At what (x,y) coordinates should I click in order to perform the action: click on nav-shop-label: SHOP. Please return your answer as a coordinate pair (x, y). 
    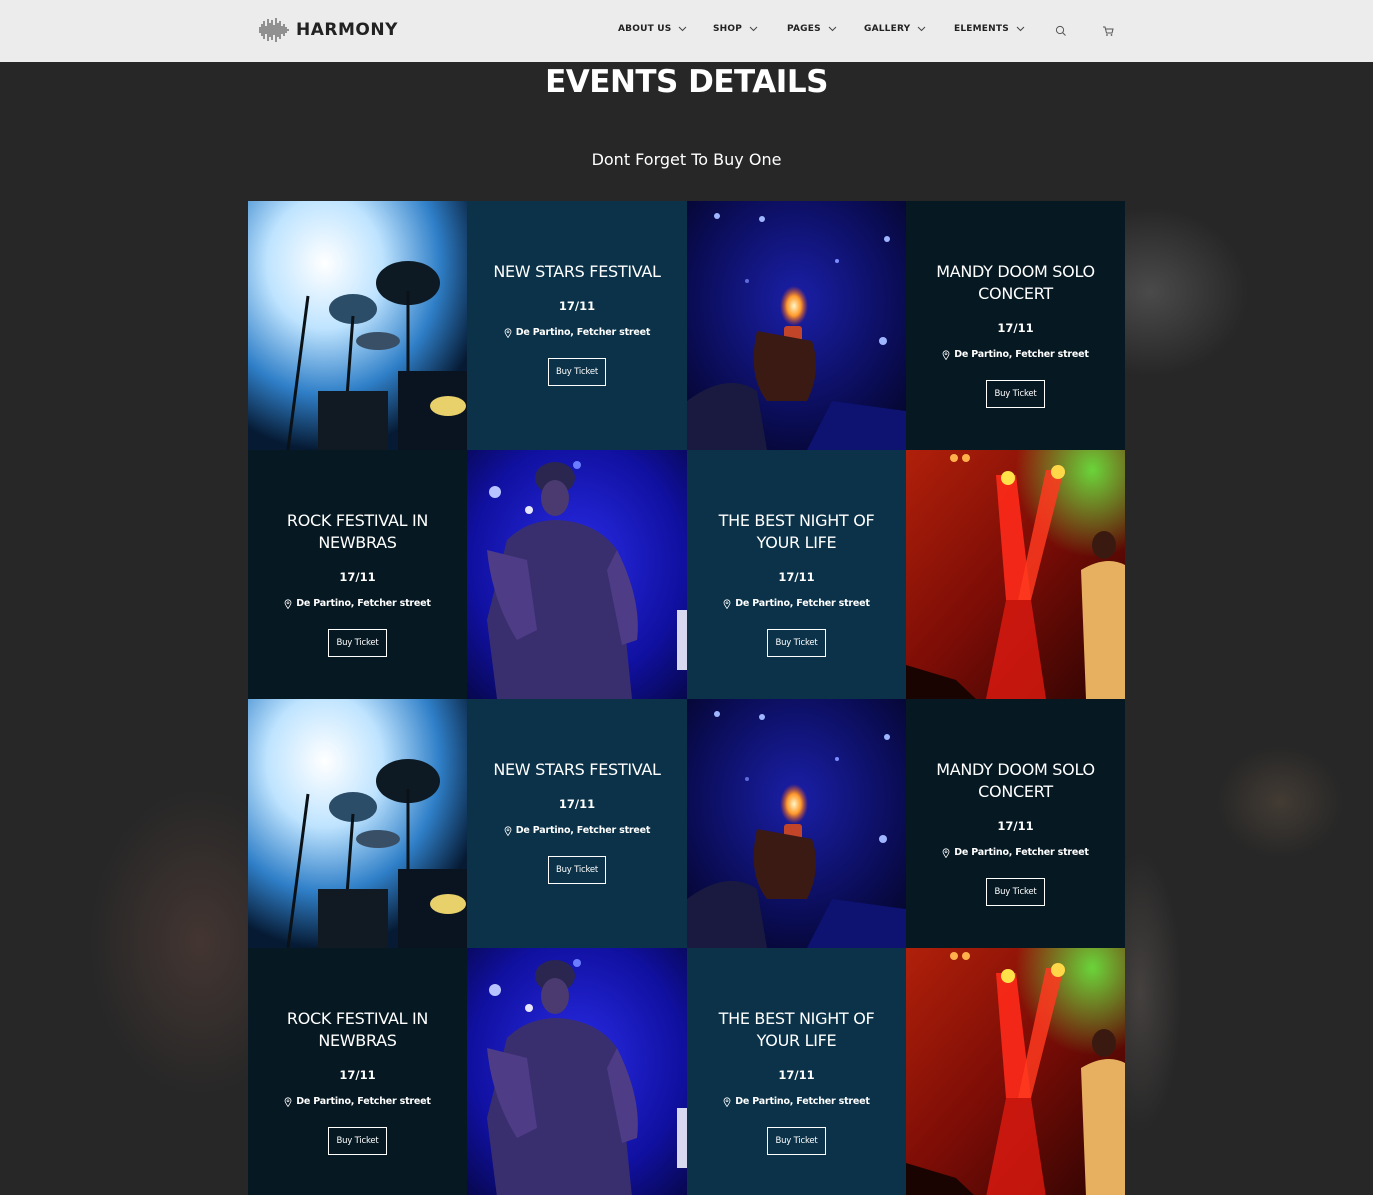
    Looking at the image, I should click on (728, 29).